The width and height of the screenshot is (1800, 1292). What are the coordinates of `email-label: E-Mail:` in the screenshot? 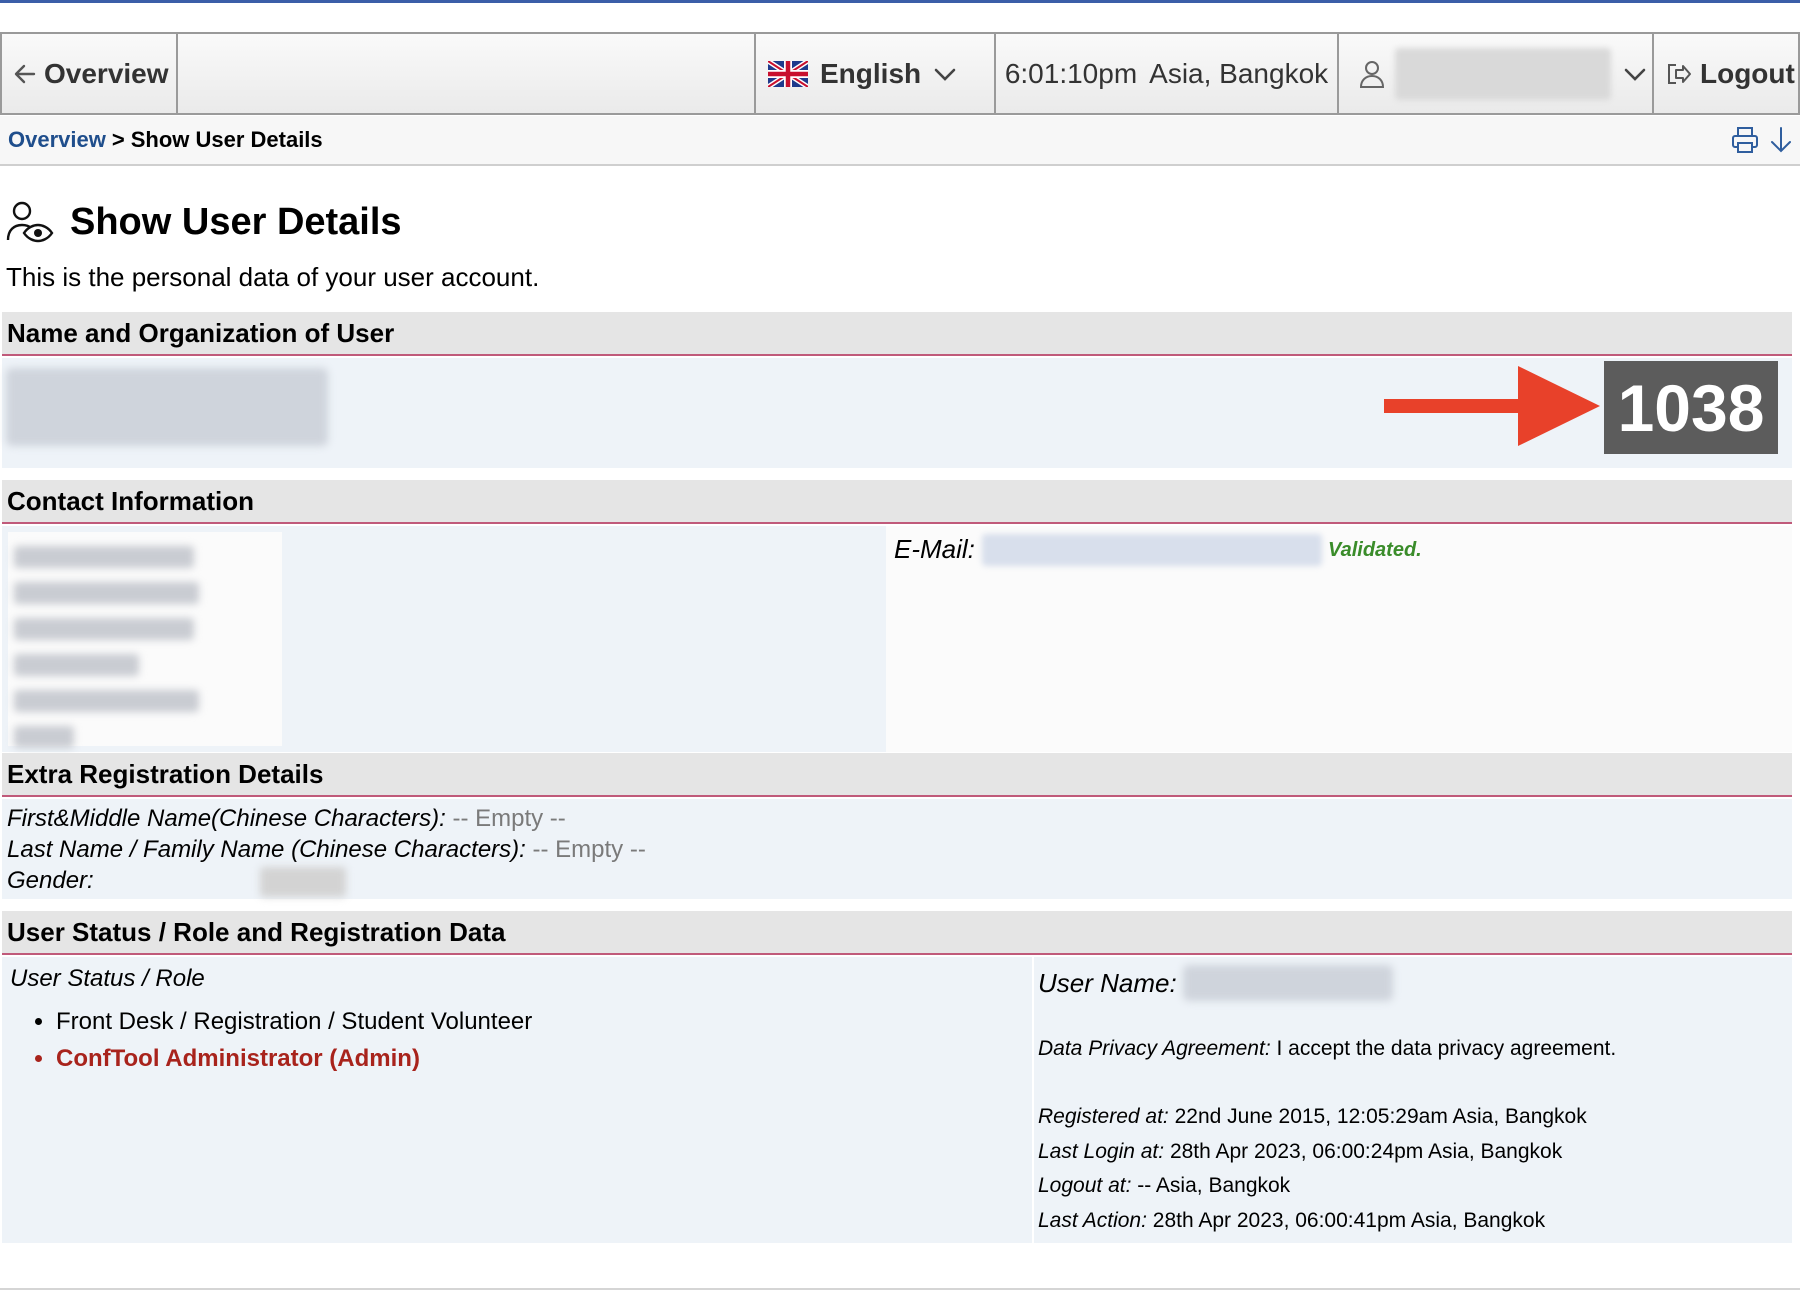 It's located at (934, 549).